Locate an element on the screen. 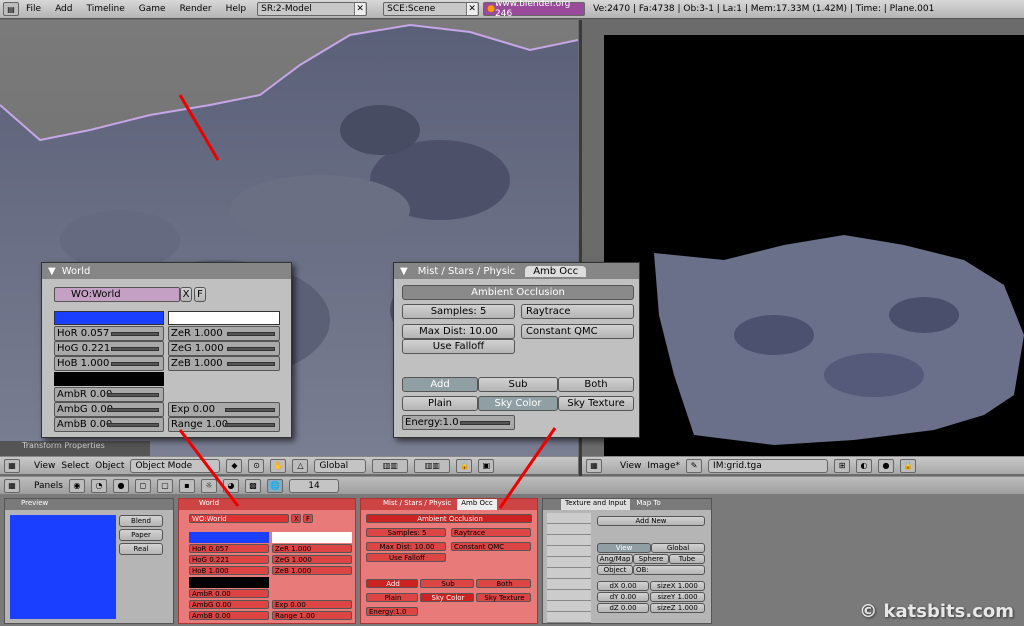  blender-link: ● www.blender.org 246 is located at coordinates (534, 9).